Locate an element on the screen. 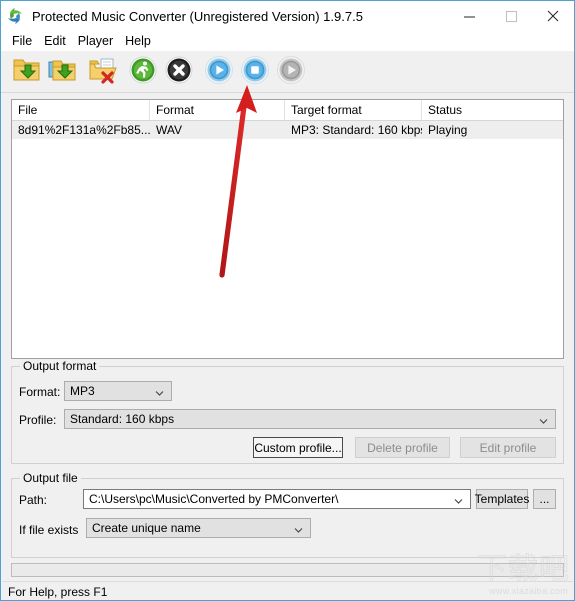 The image size is (575, 601). minimize-button is located at coordinates (469, 16).